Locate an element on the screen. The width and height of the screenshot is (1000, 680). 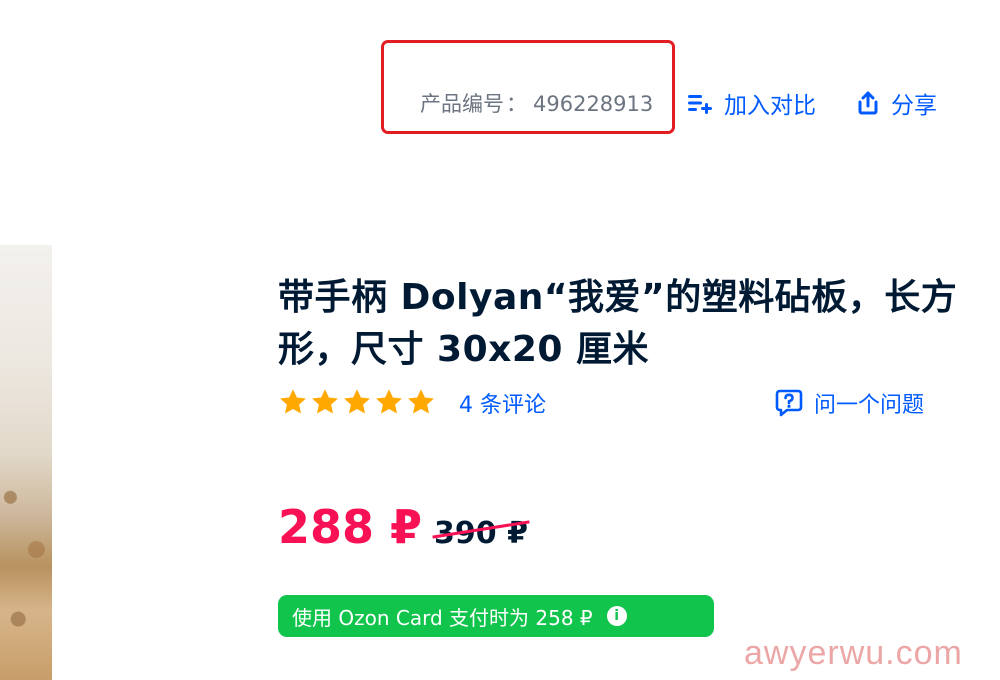
rating-stars is located at coordinates (357, 402).